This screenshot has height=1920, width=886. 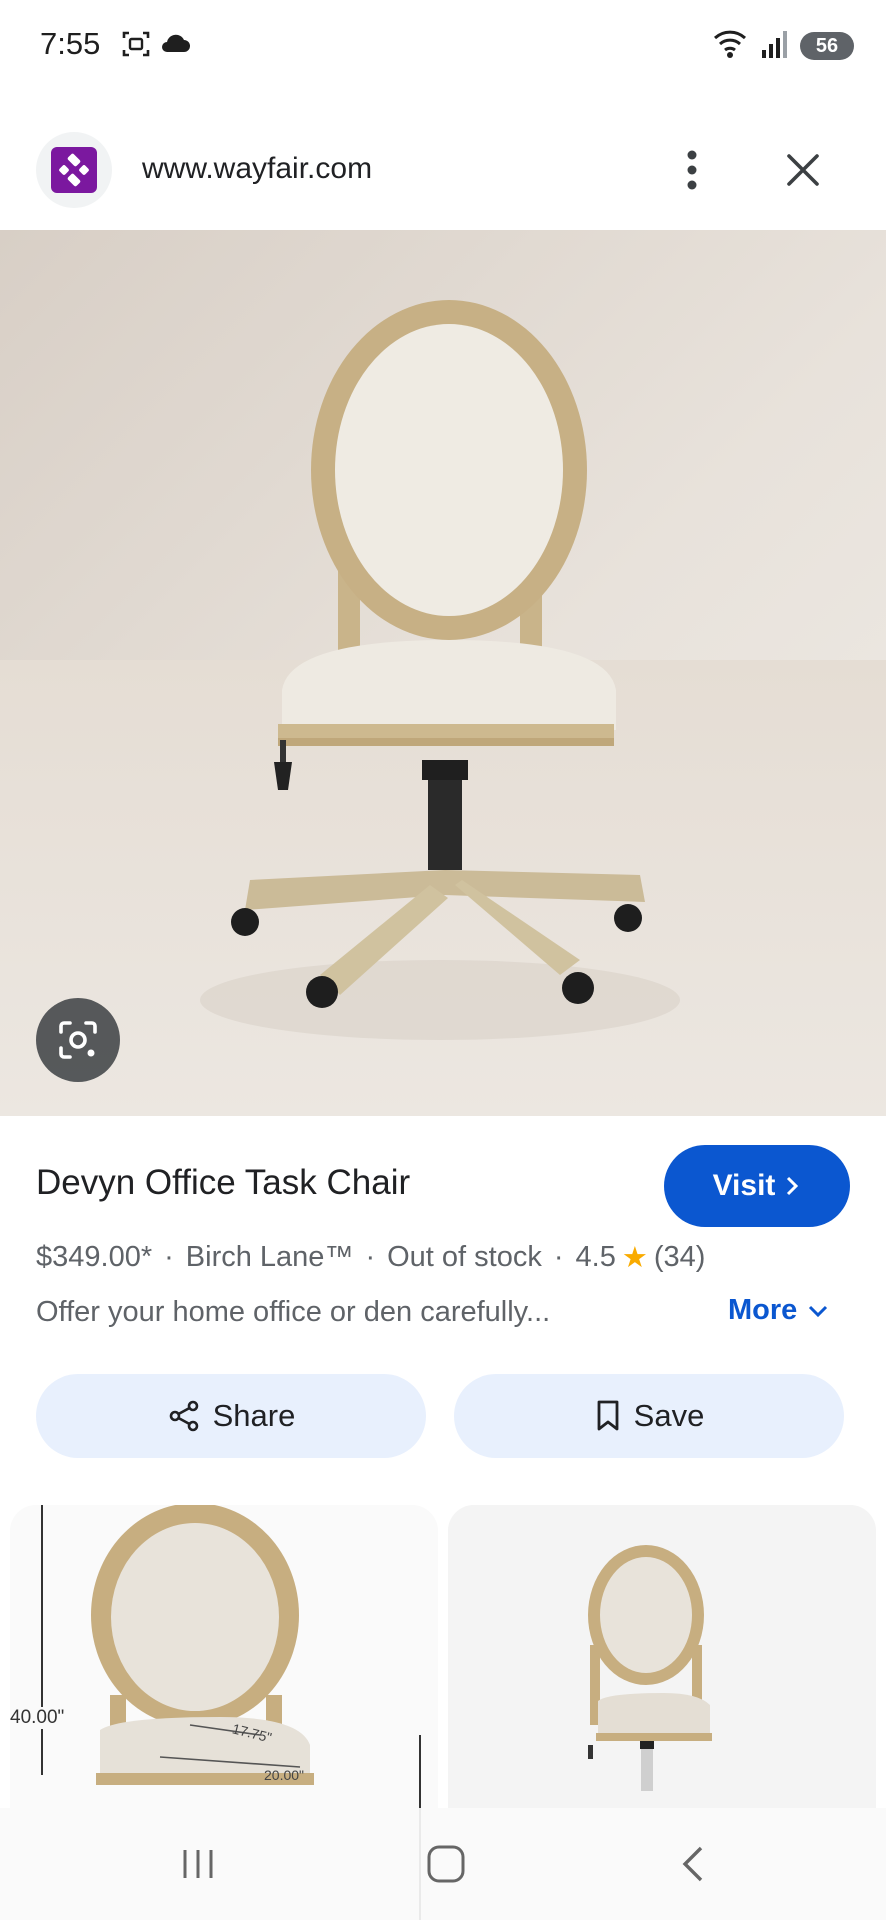 What do you see at coordinates (269, 1257) in the screenshot?
I see `product-brand: Birch Lane™` at bounding box center [269, 1257].